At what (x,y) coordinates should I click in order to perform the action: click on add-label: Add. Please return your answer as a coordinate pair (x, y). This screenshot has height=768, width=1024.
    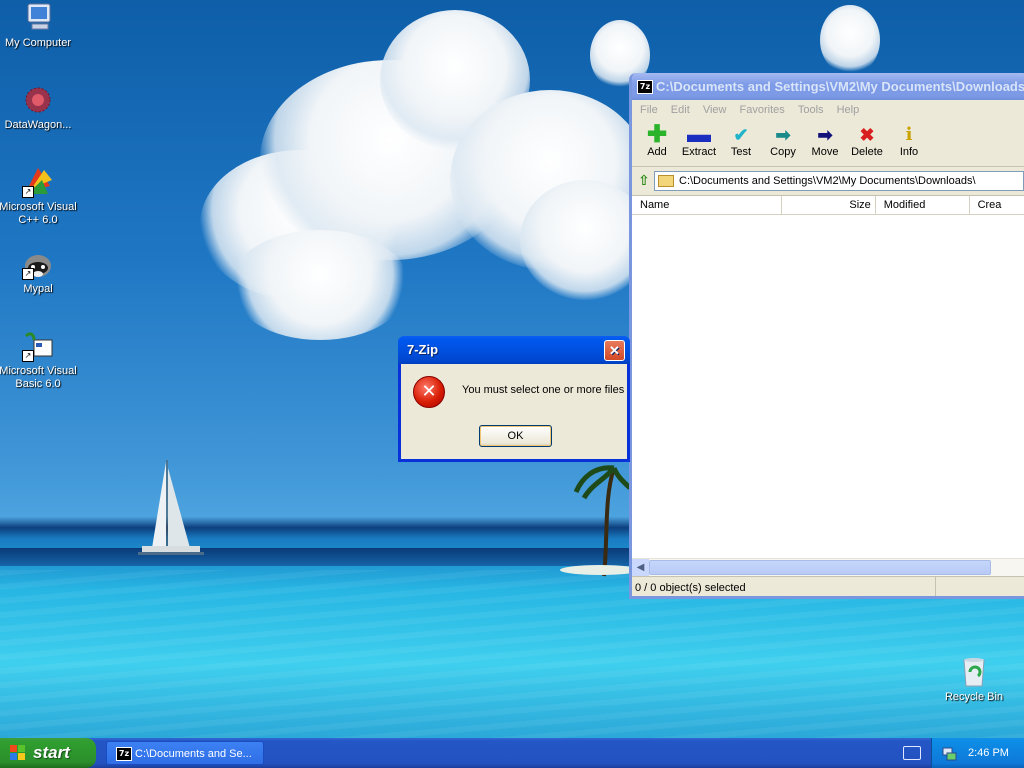
    Looking at the image, I should click on (657, 152).